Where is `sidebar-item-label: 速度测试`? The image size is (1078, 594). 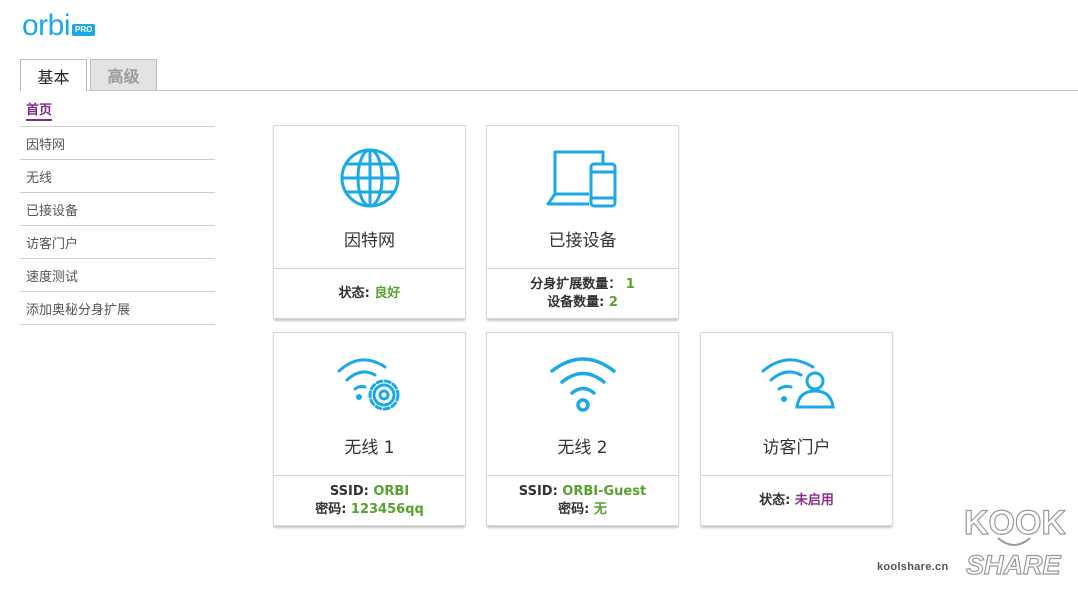
sidebar-item-label: 速度测试 is located at coordinates (52, 277).